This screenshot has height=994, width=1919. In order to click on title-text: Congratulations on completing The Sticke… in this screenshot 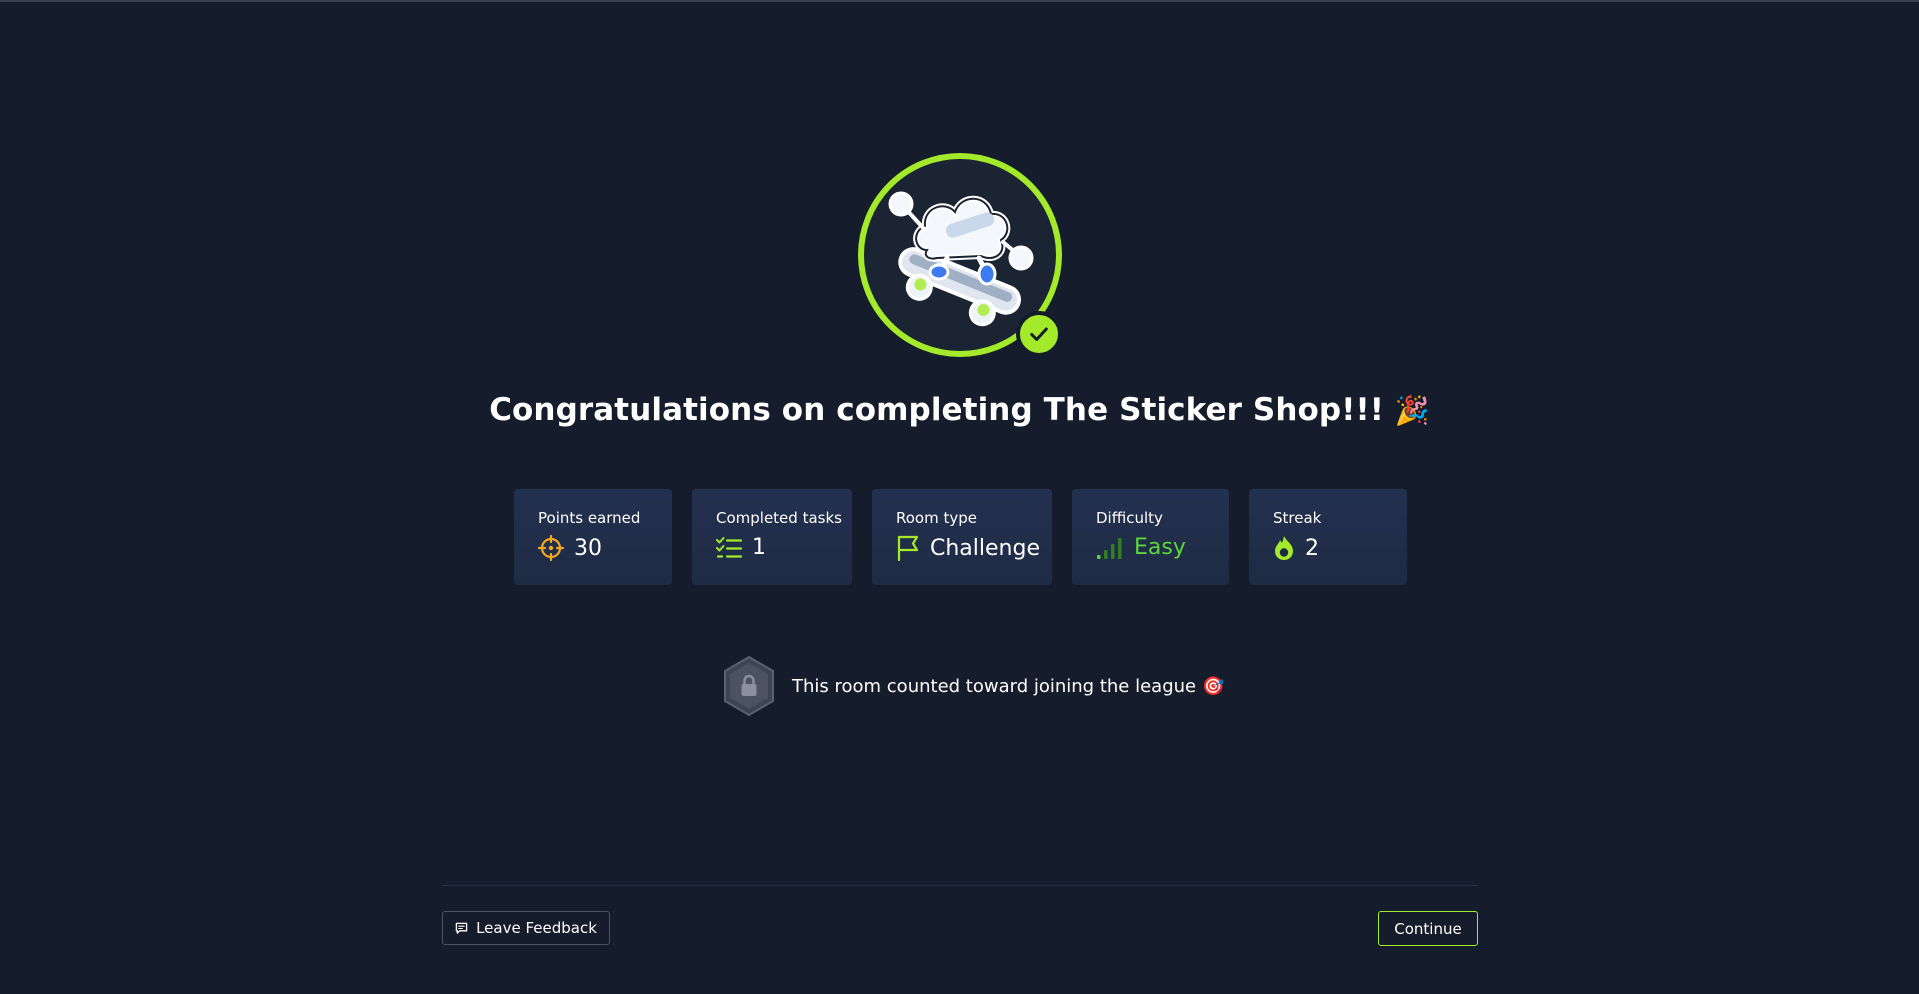, I will do `click(936, 410)`.